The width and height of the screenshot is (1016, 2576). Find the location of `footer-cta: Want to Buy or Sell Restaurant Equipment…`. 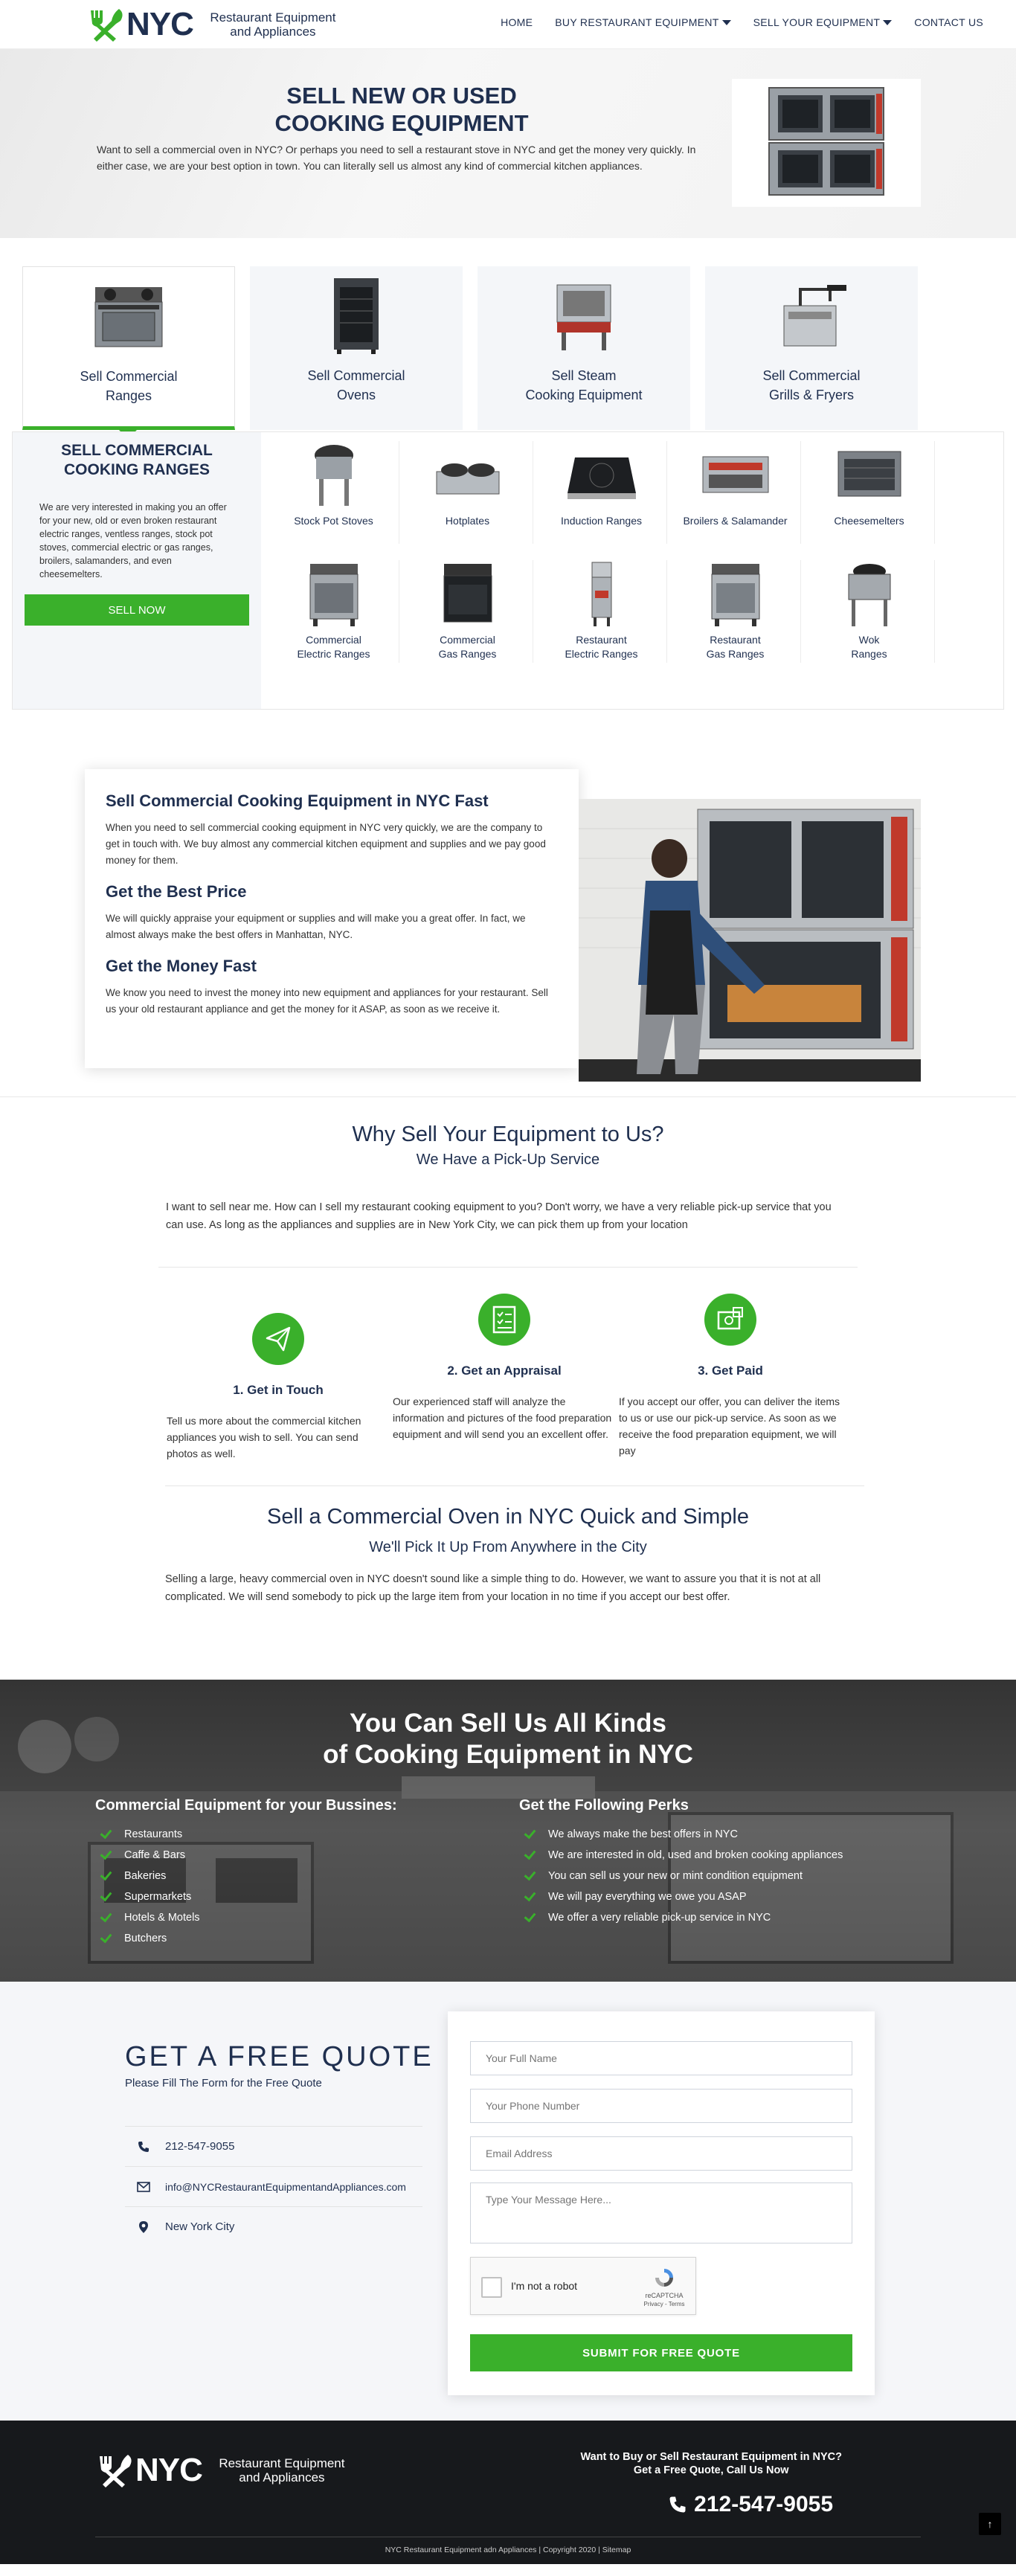

footer-cta: Want to Buy or Sell Restaurant Equipment… is located at coordinates (711, 2463).